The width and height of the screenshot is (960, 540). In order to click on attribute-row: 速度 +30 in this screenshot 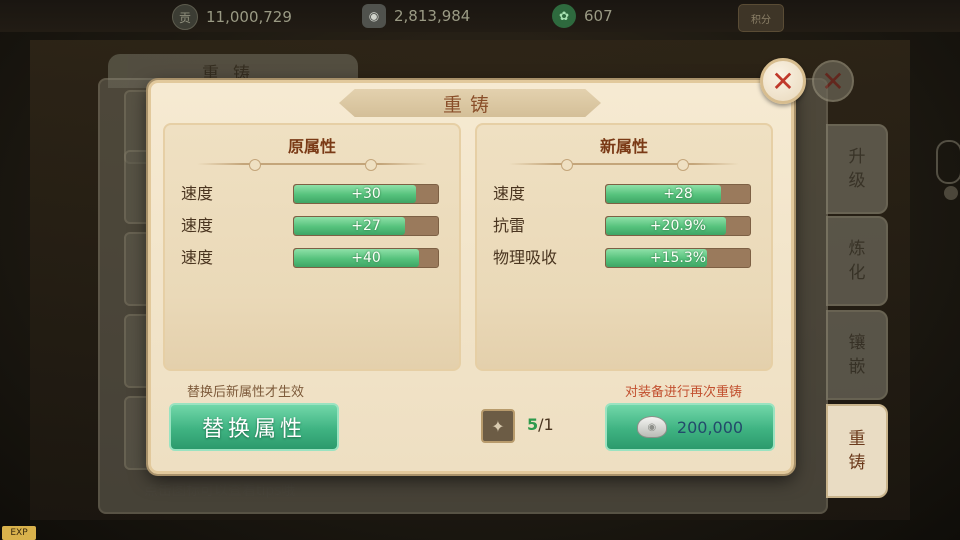, I will do `click(311, 194)`.